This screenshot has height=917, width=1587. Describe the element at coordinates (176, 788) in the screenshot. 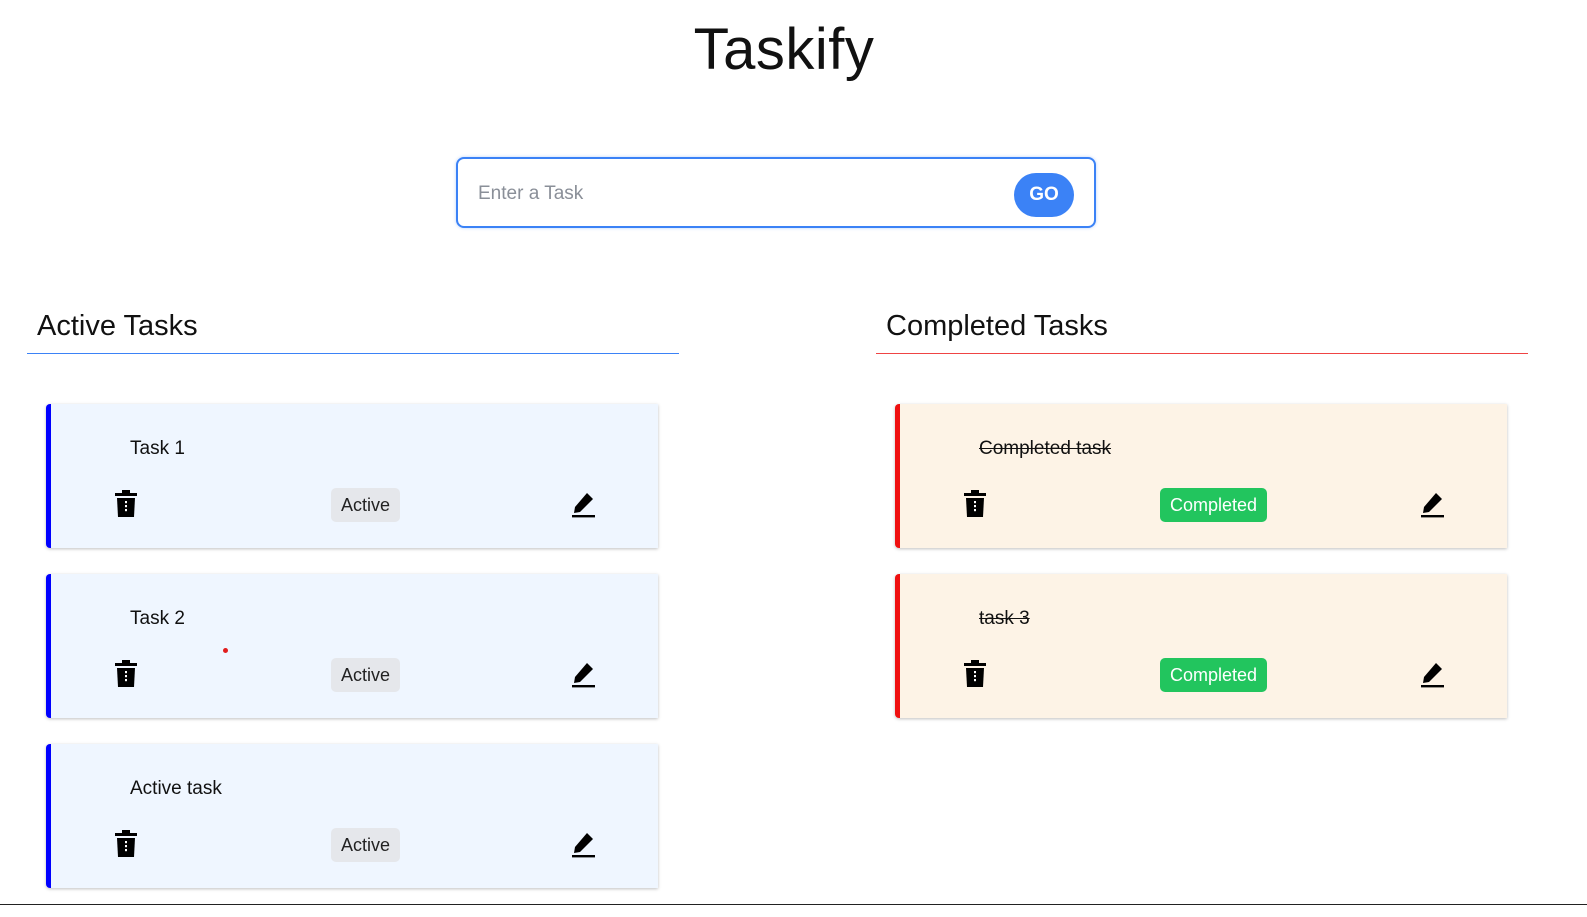

I see `task-title: Active task` at that location.